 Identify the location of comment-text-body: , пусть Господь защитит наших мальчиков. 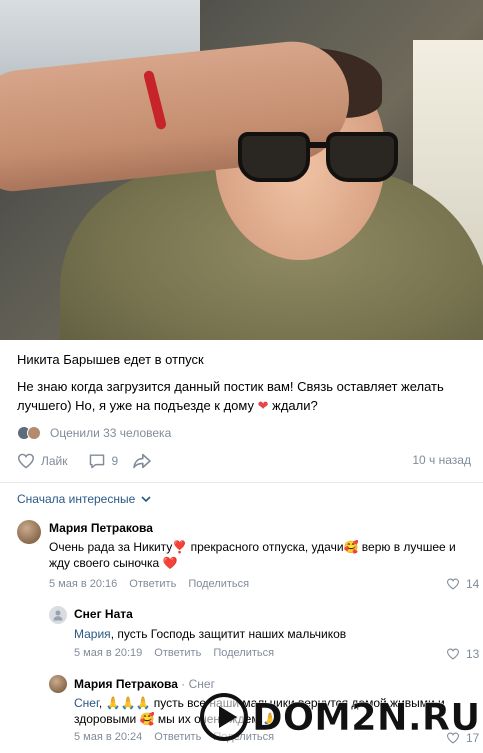
(228, 634).